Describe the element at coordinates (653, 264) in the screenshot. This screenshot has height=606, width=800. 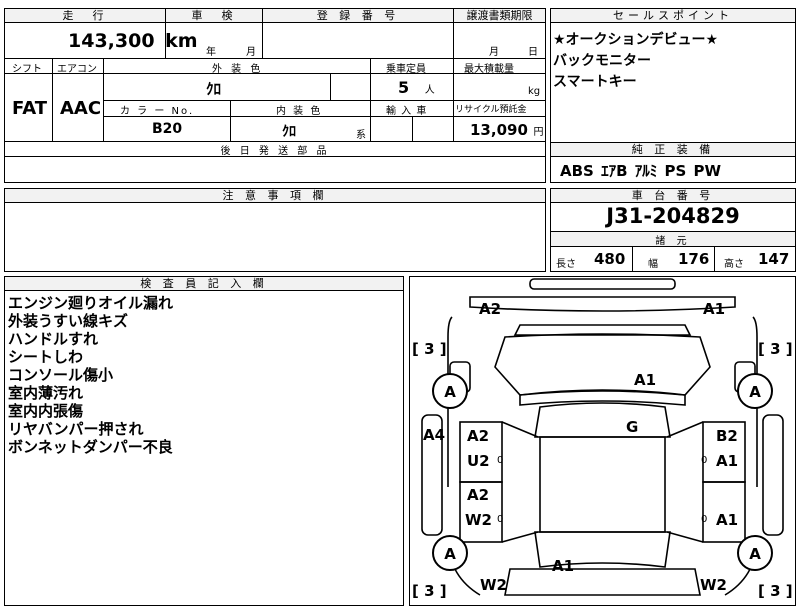
I see `width-label: 幅` at that location.